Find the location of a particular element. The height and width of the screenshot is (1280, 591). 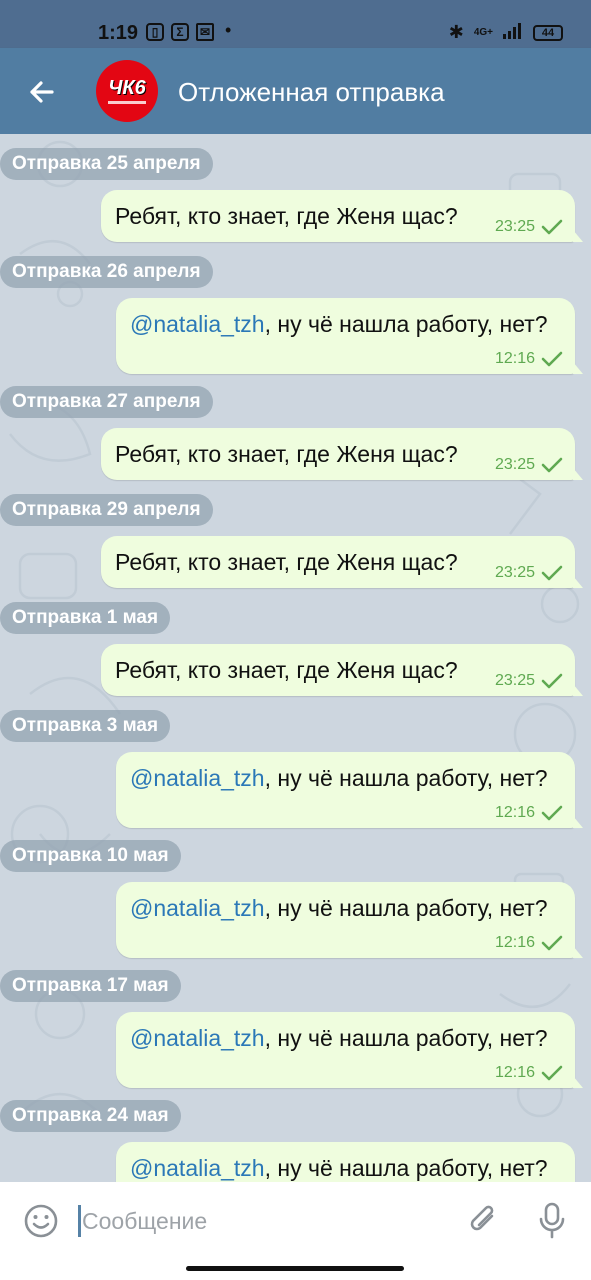

paperclip-icon is located at coordinates (482, 1218).